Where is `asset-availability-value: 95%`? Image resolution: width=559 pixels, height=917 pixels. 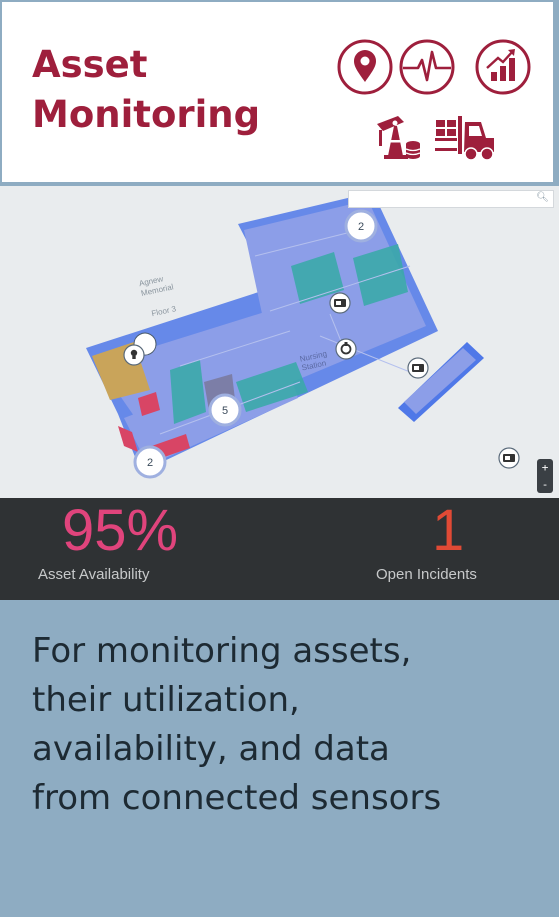 asset-availability-value: 95% is located at coordinates (120, 530).